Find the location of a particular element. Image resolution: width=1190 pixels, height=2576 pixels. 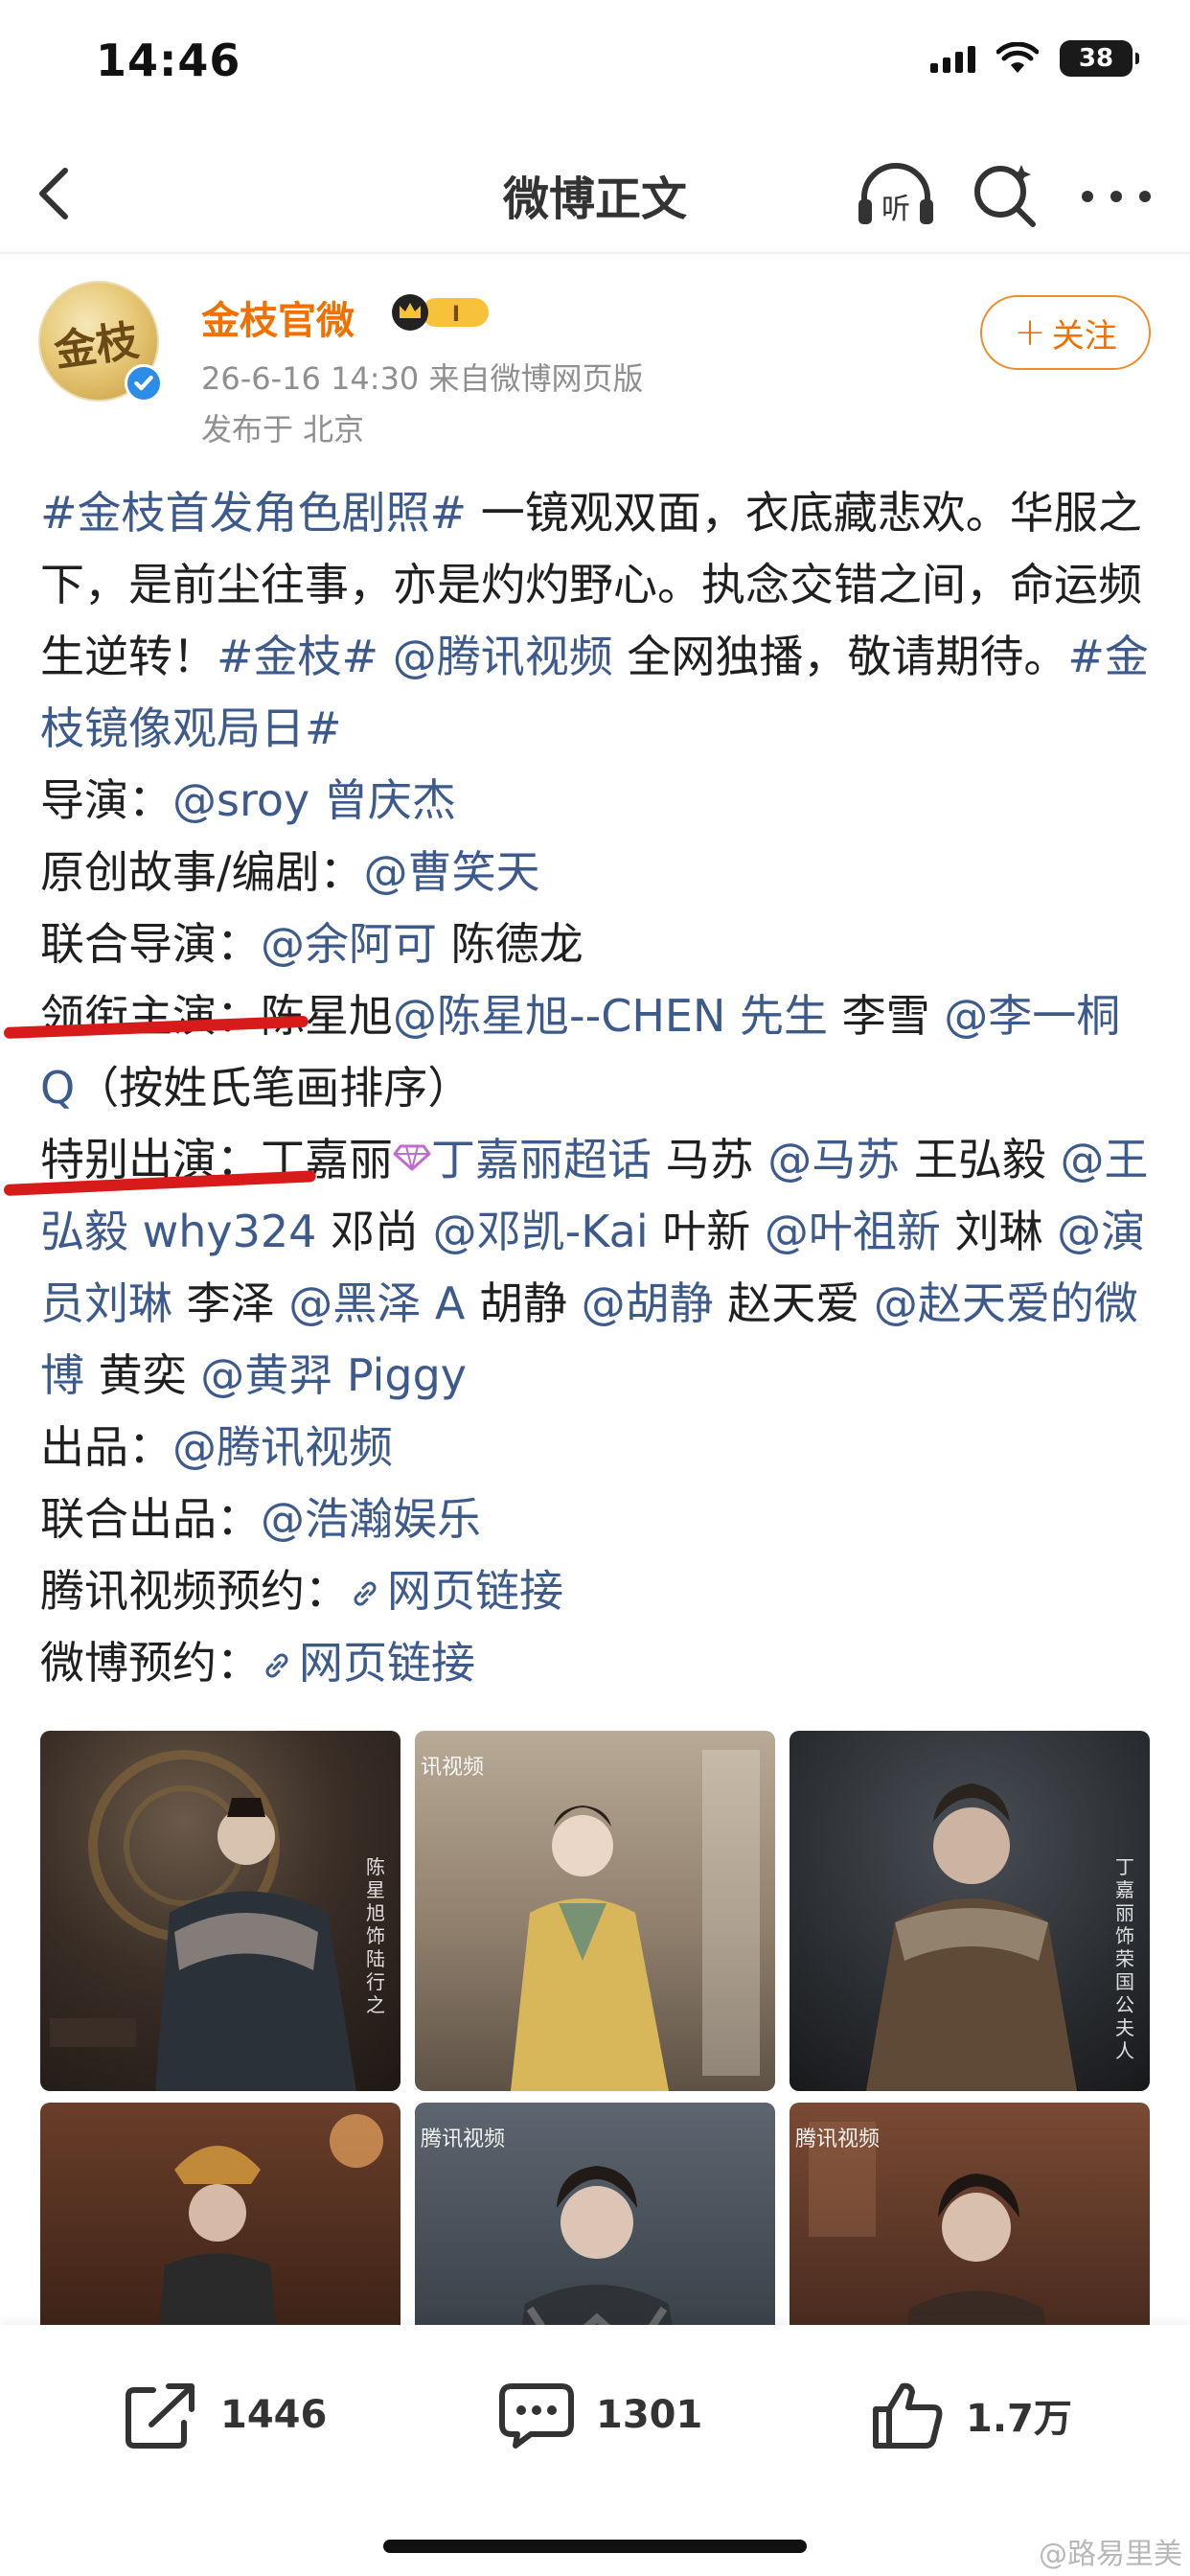

follow-label: 关注 is located at coordinates (1084, 336).